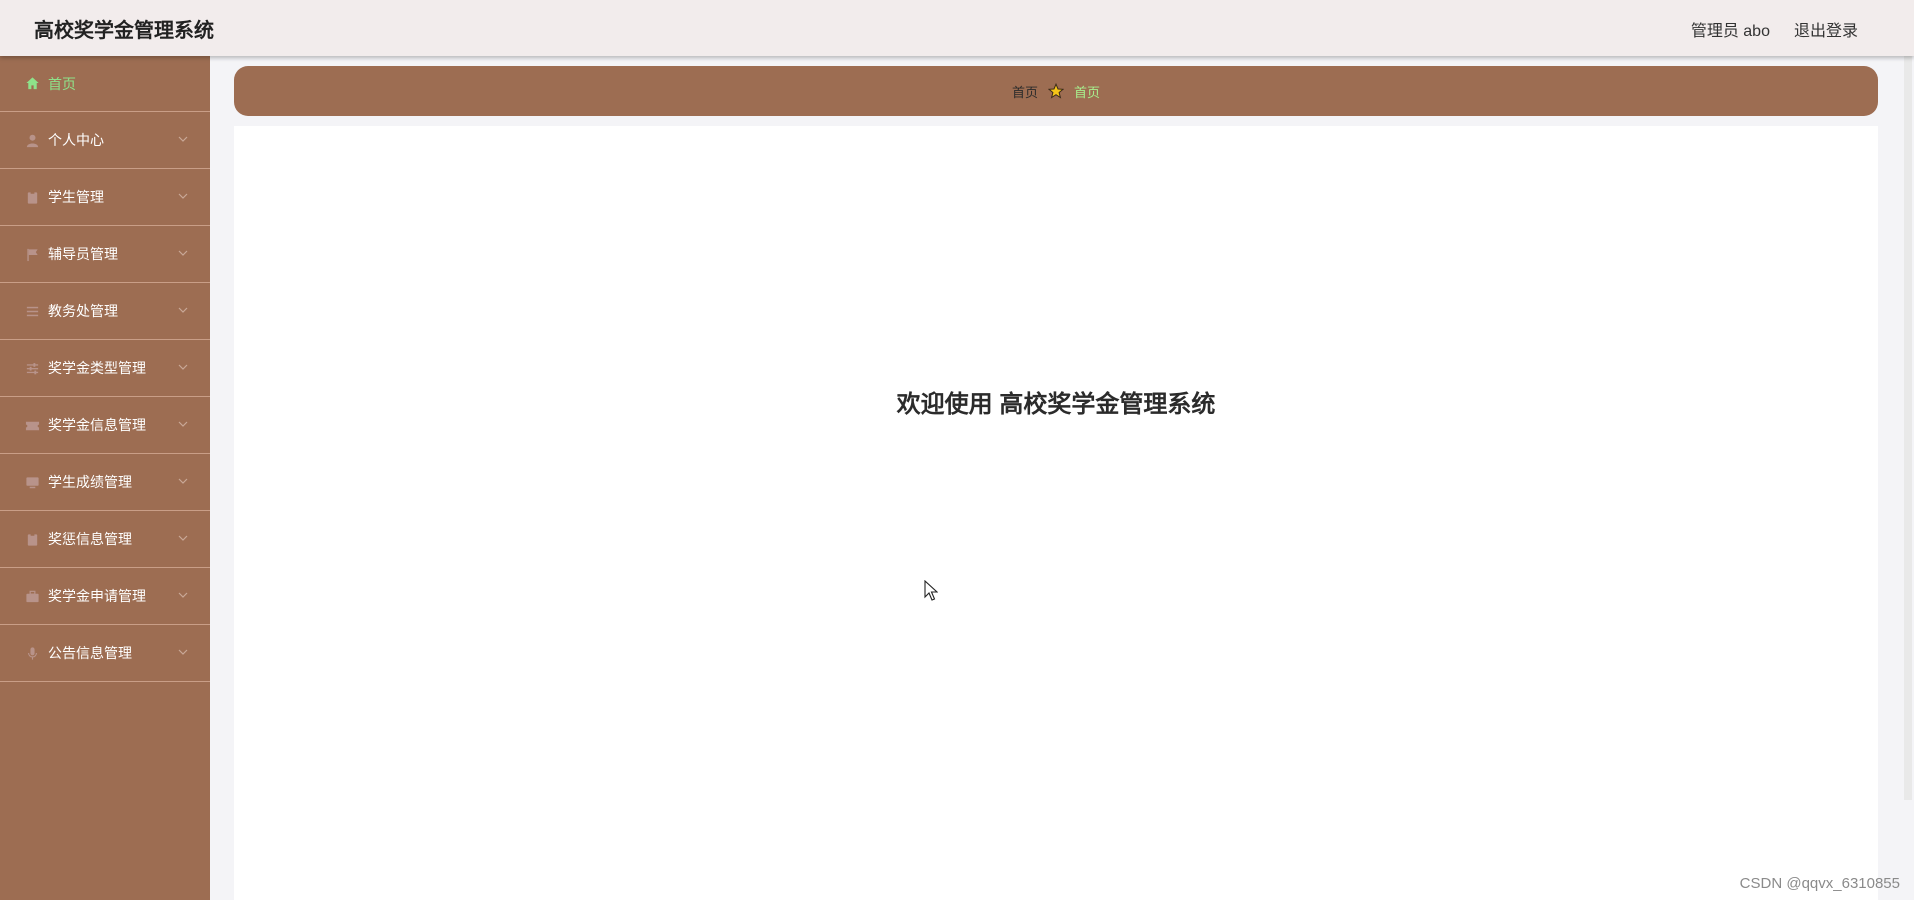 This screenshot has width=1914, height=900. Describe the element at coordinates (105, 84) in the screenshot. I see `sidebar-item-home: 首页` at that location.